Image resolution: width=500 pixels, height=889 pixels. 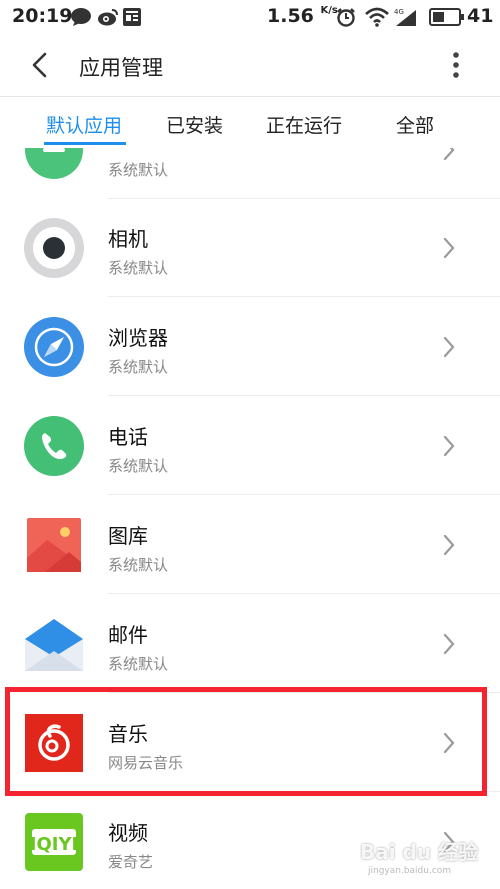 What do you see at coordinates (54, 248) in the screenshot?
I see `camera-icon` at bounding box center [54, 248].